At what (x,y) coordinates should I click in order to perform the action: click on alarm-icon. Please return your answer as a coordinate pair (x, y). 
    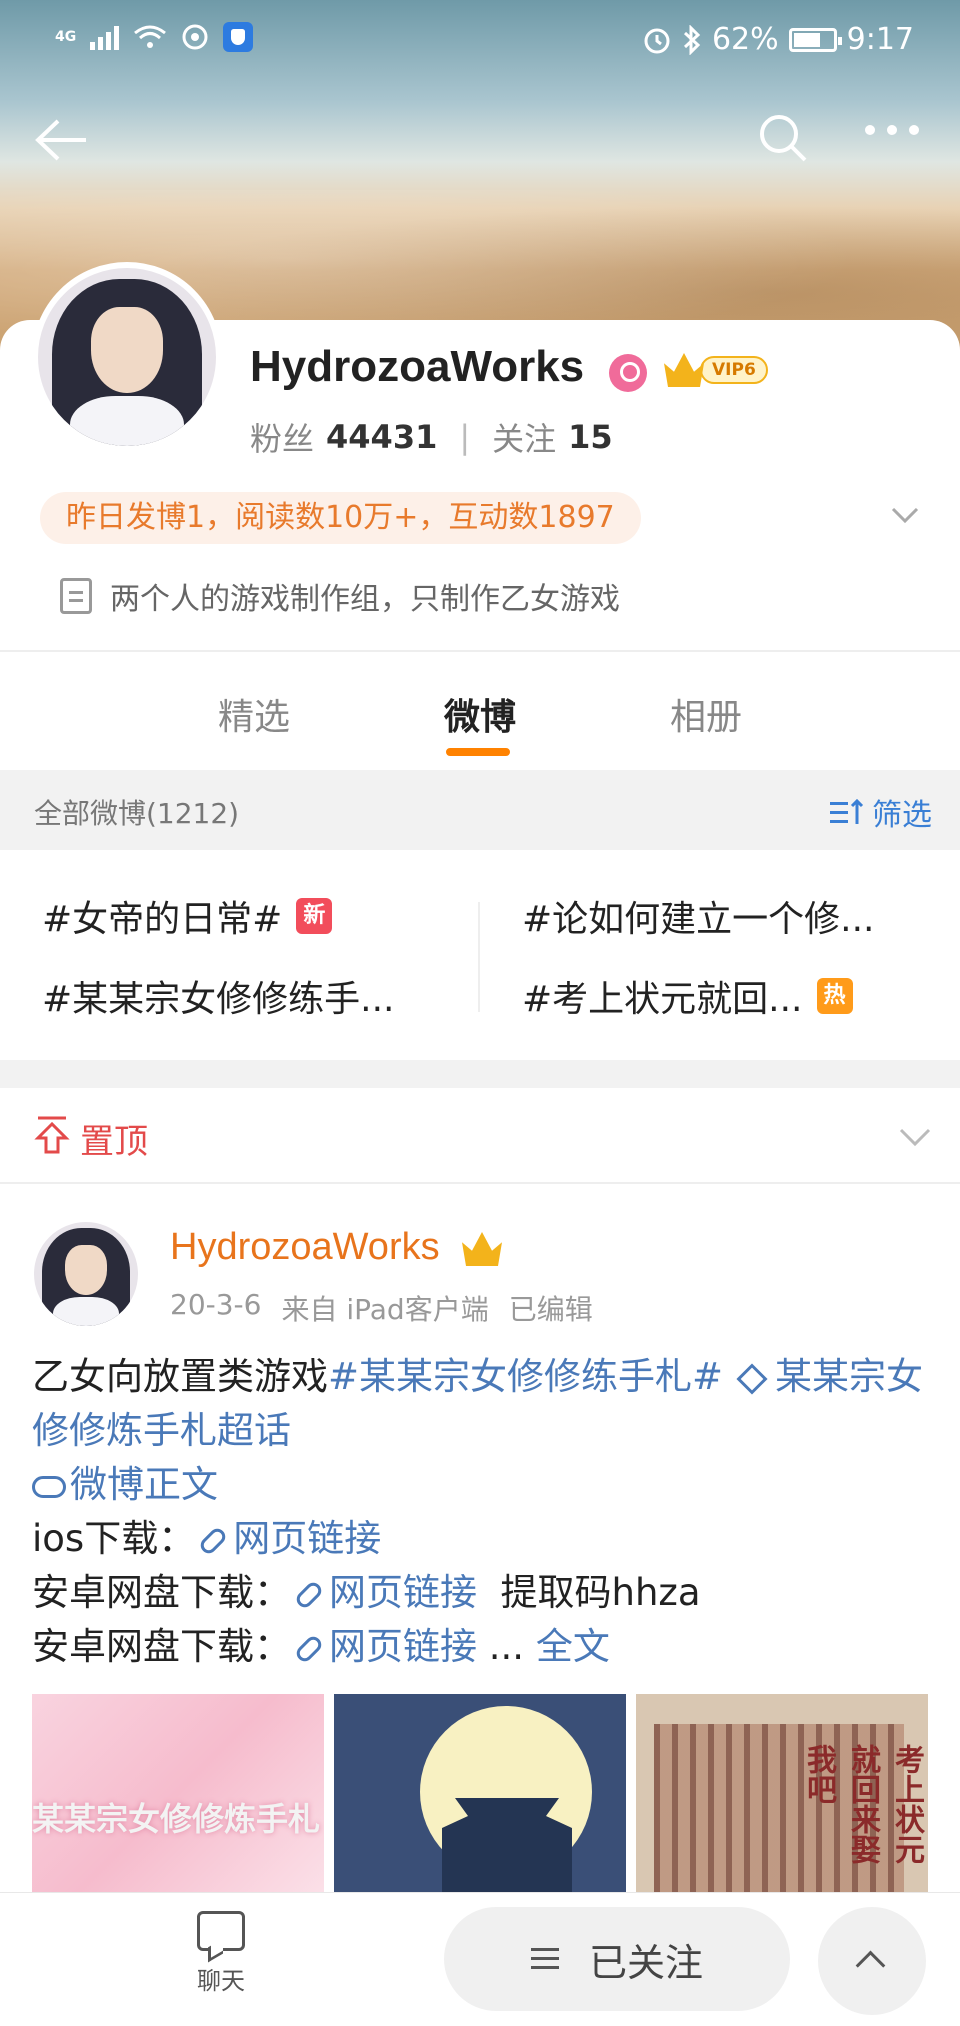
    Looking at the image, I should click on (657, 40).